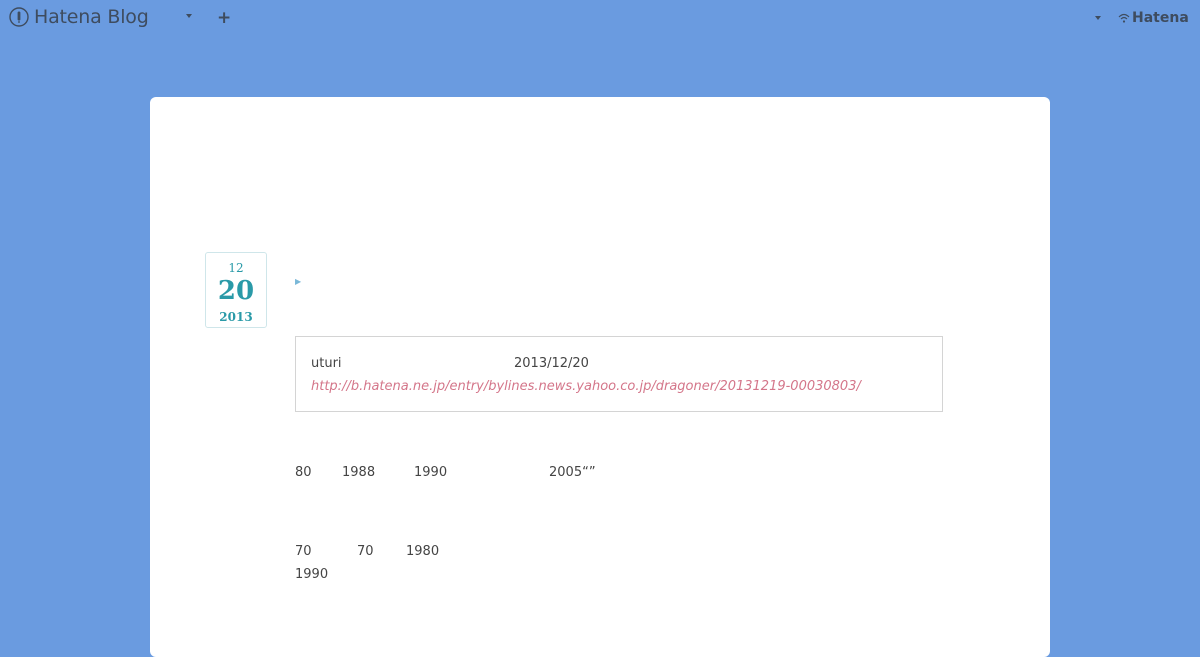  I want to click on hatena-logo-text: Hatena, so click(1160, 18).